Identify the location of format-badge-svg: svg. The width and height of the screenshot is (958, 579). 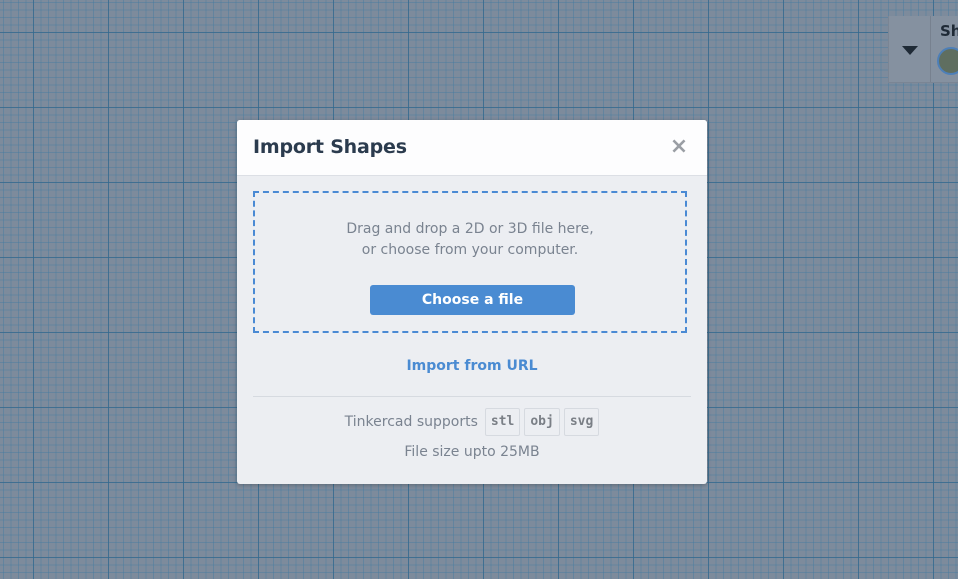
(581, 422).